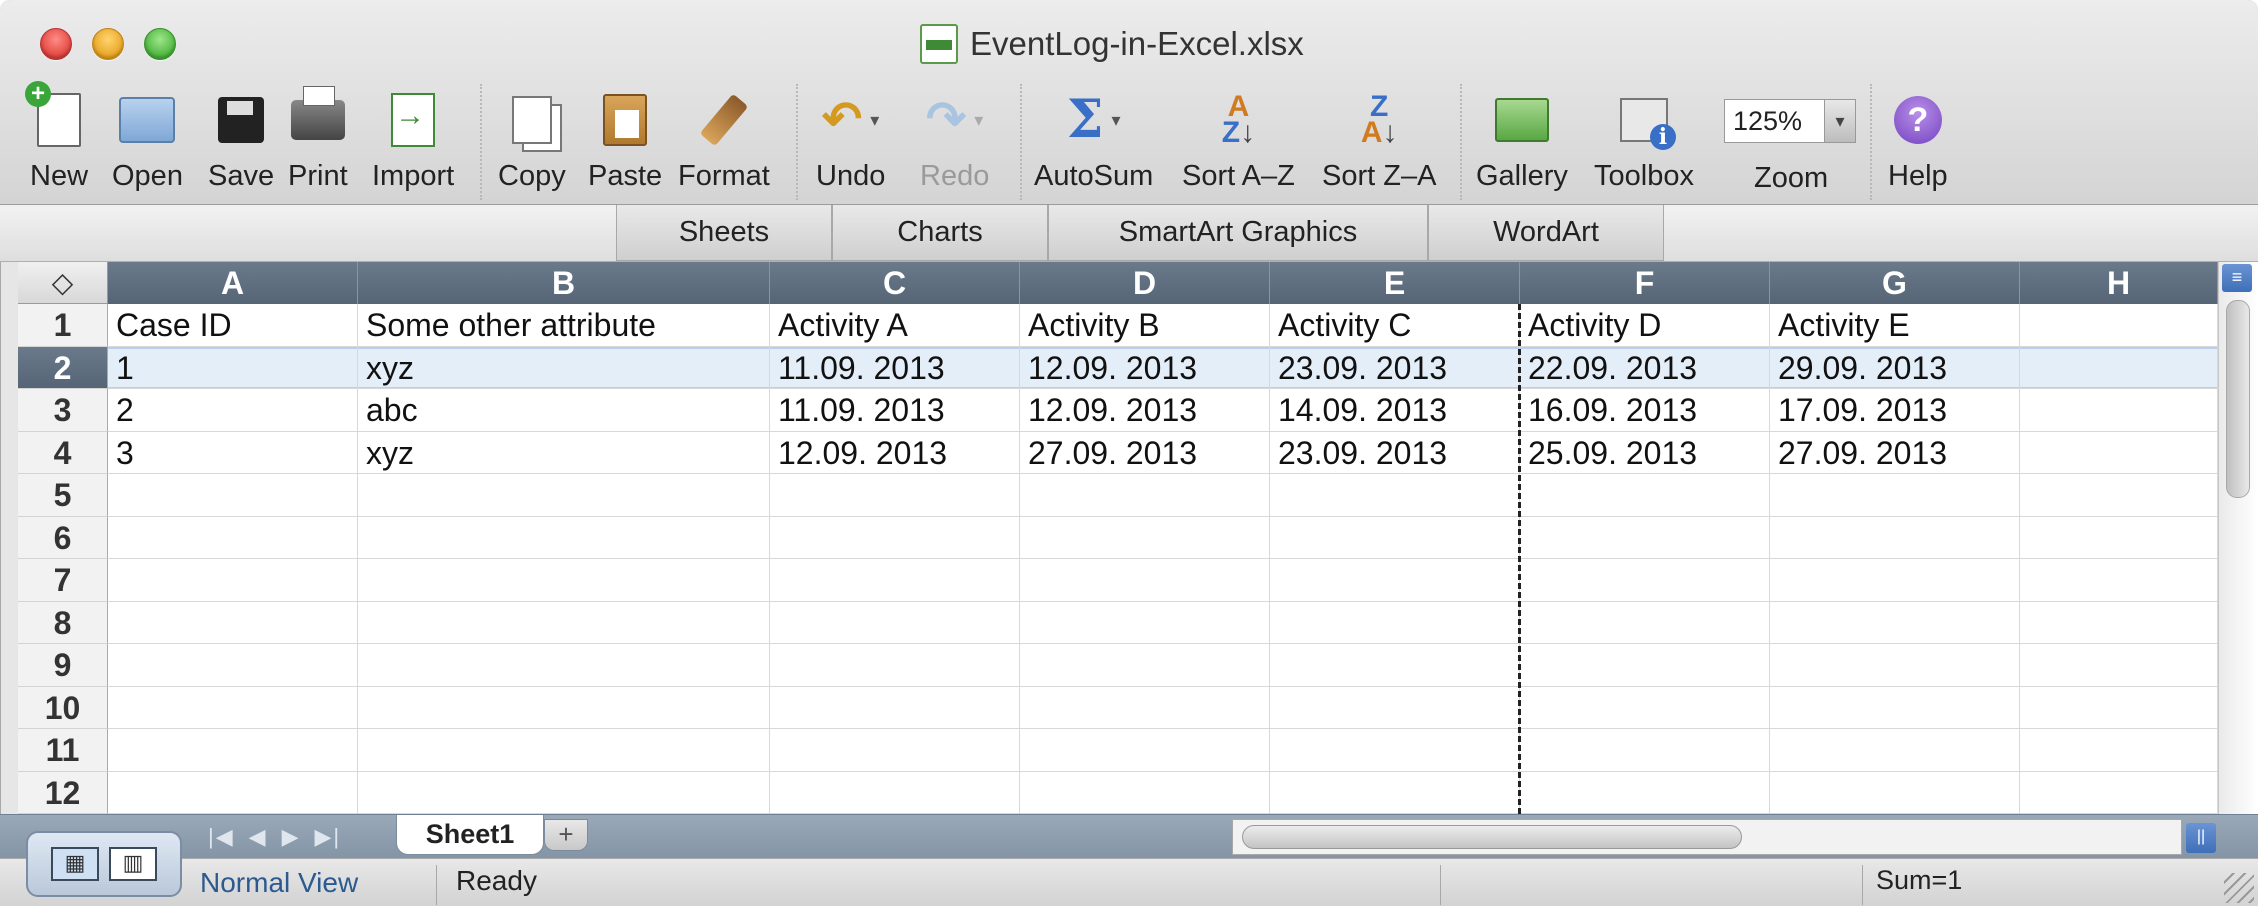  I want to click on cell-e5, so click(1395, 495).